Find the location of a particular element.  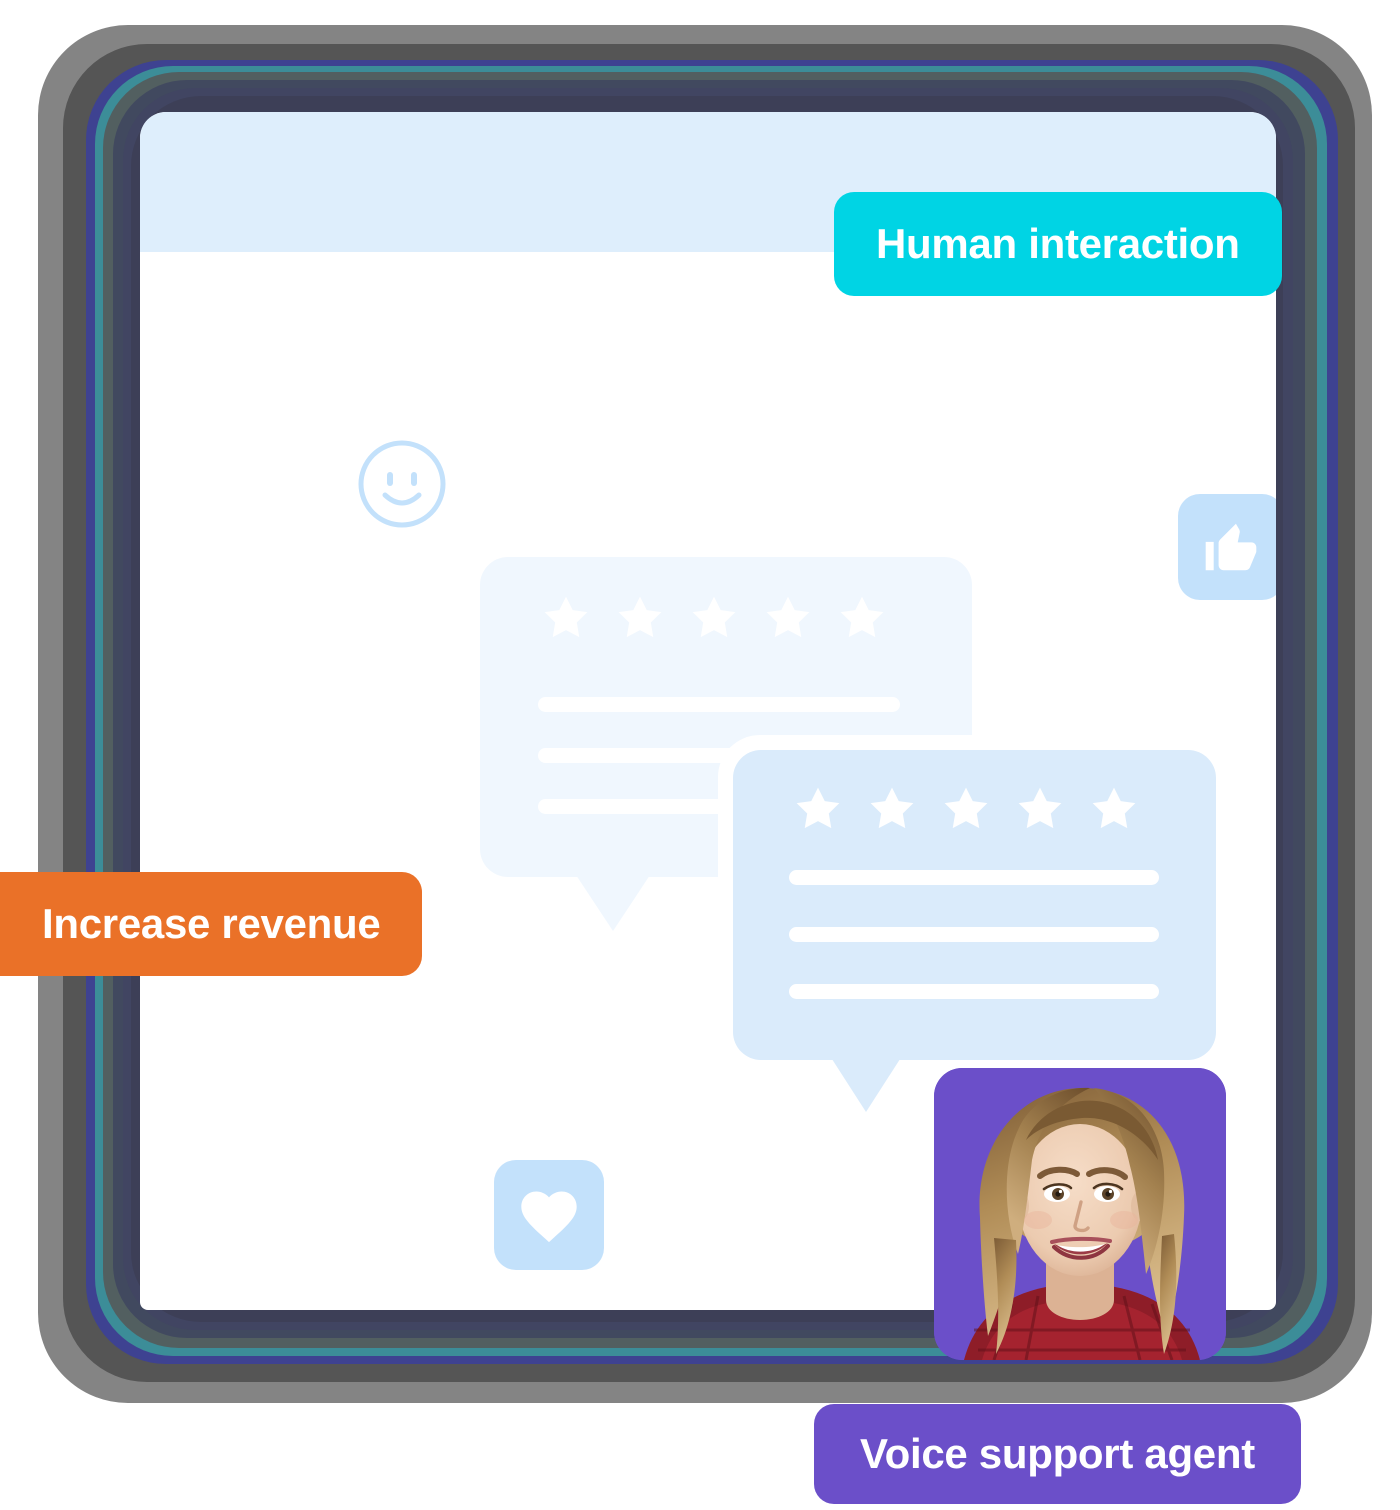

window-dot-green is located at coordinates (538, 292).